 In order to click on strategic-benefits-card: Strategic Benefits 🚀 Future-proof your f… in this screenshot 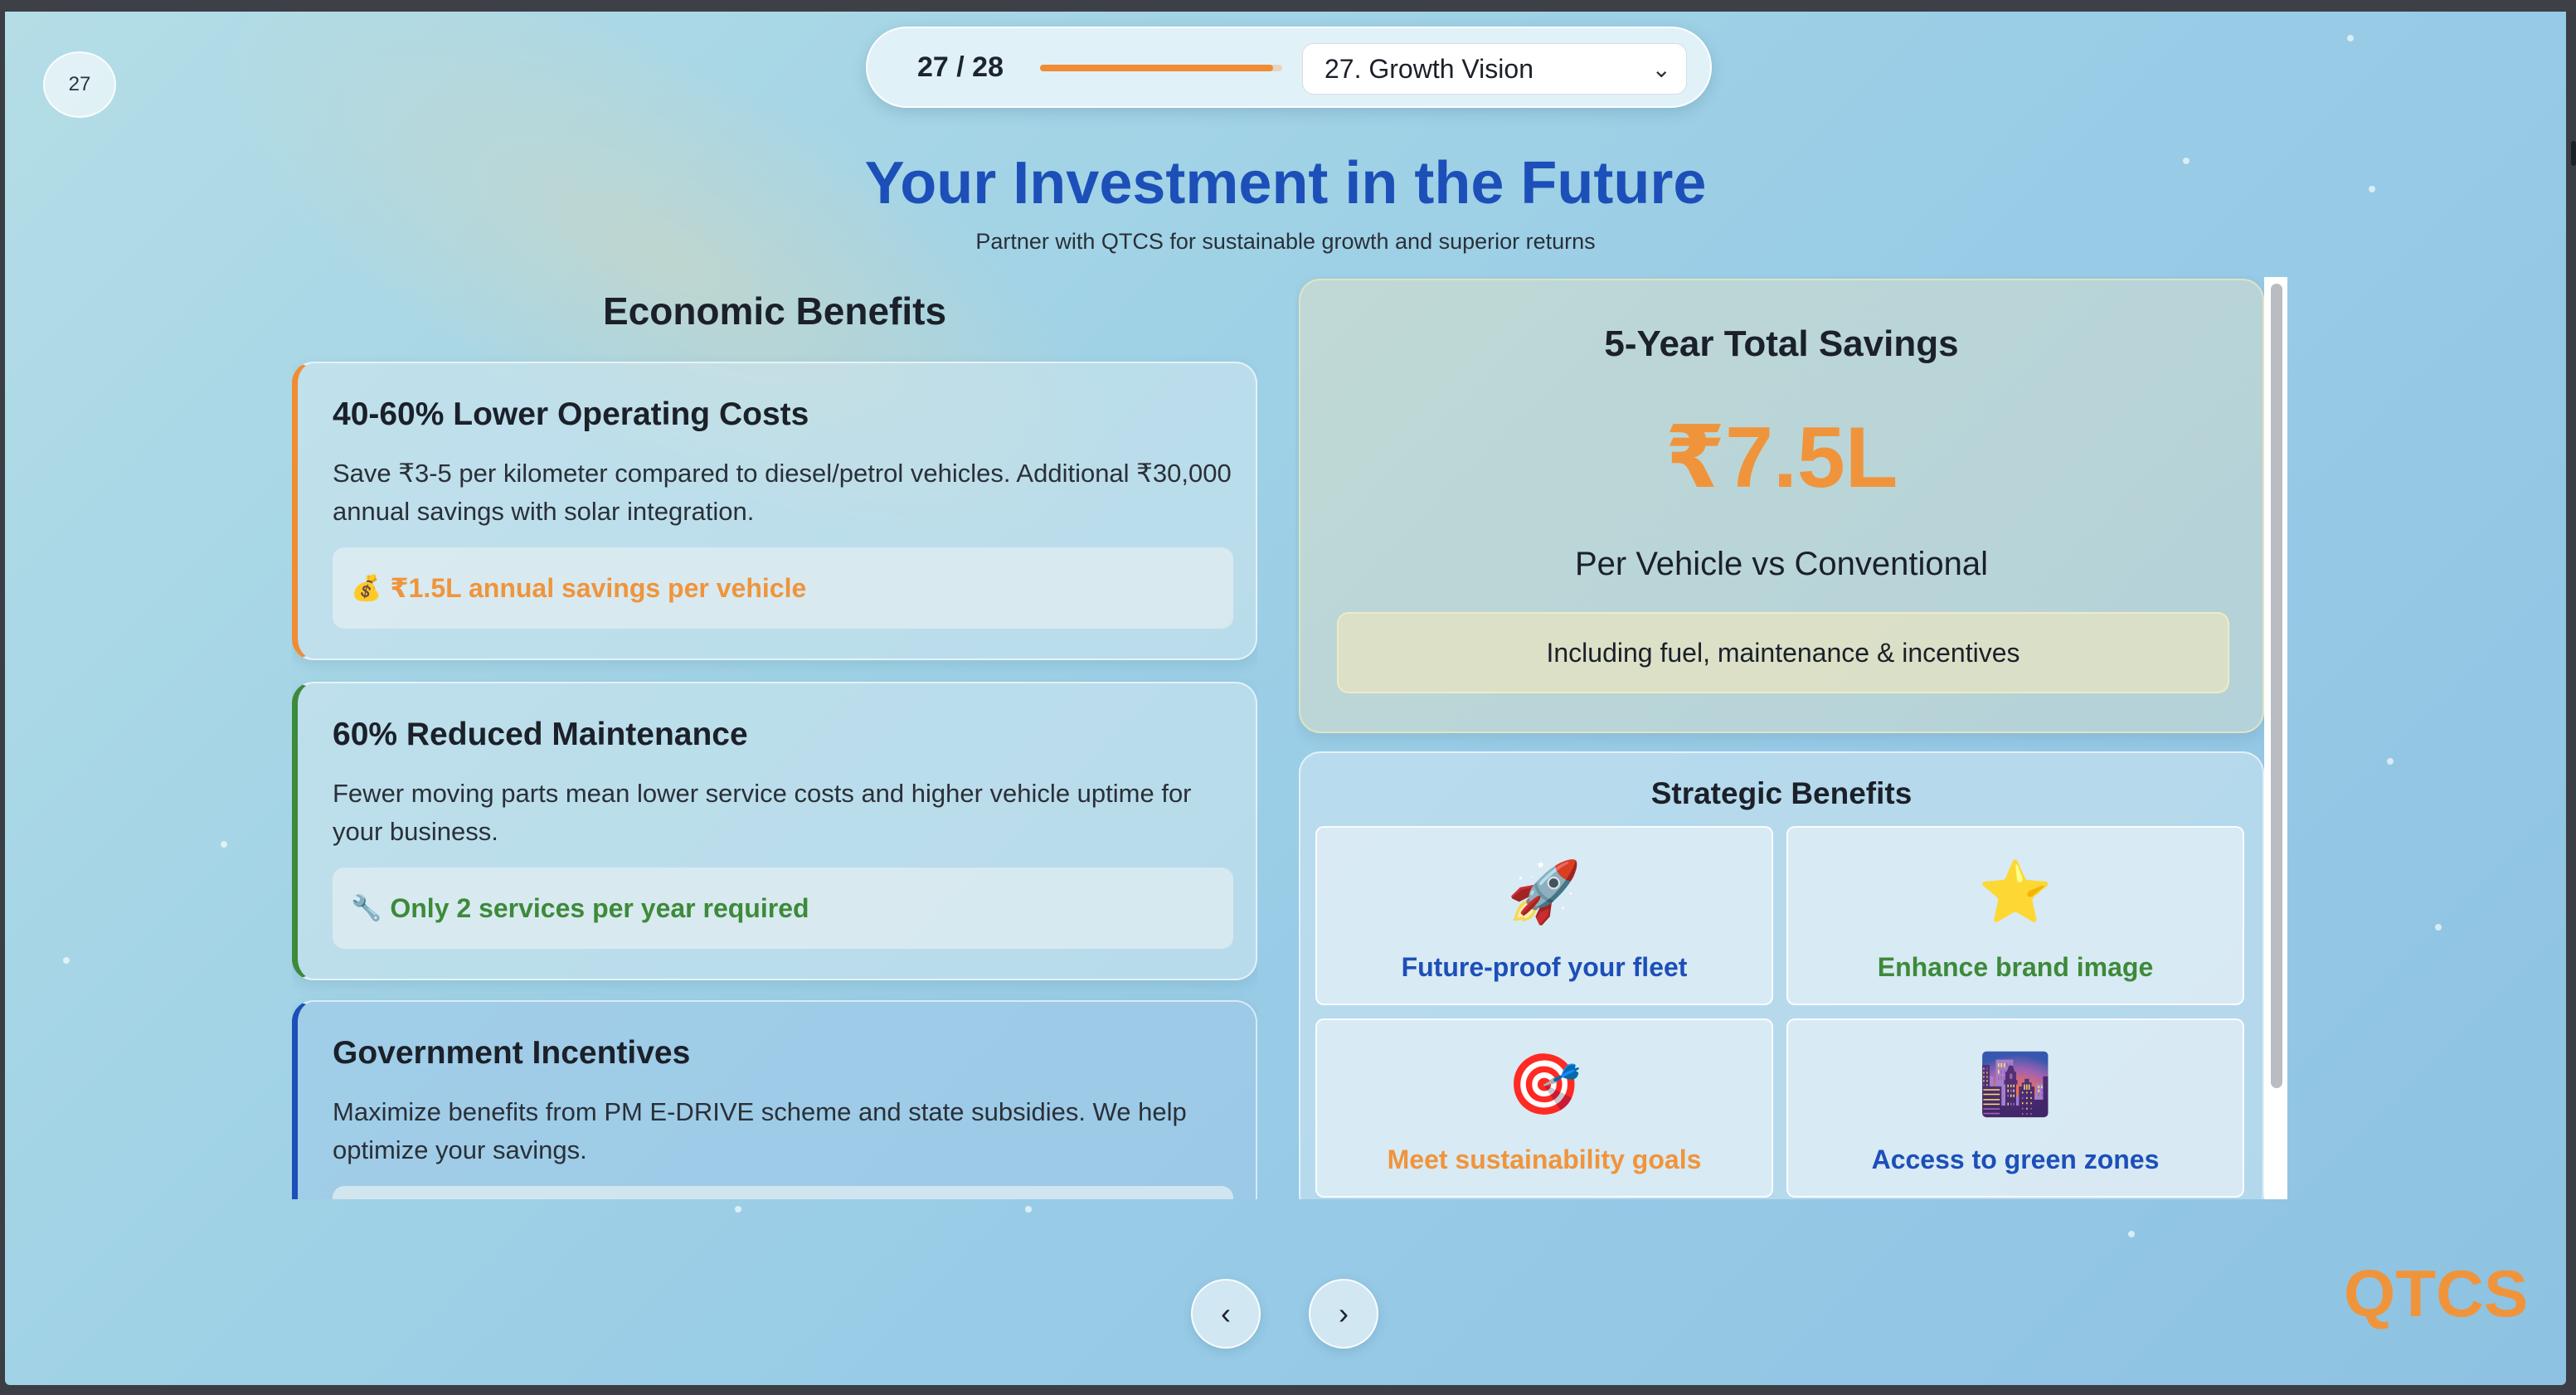, I will do `click(1781, 975)`.